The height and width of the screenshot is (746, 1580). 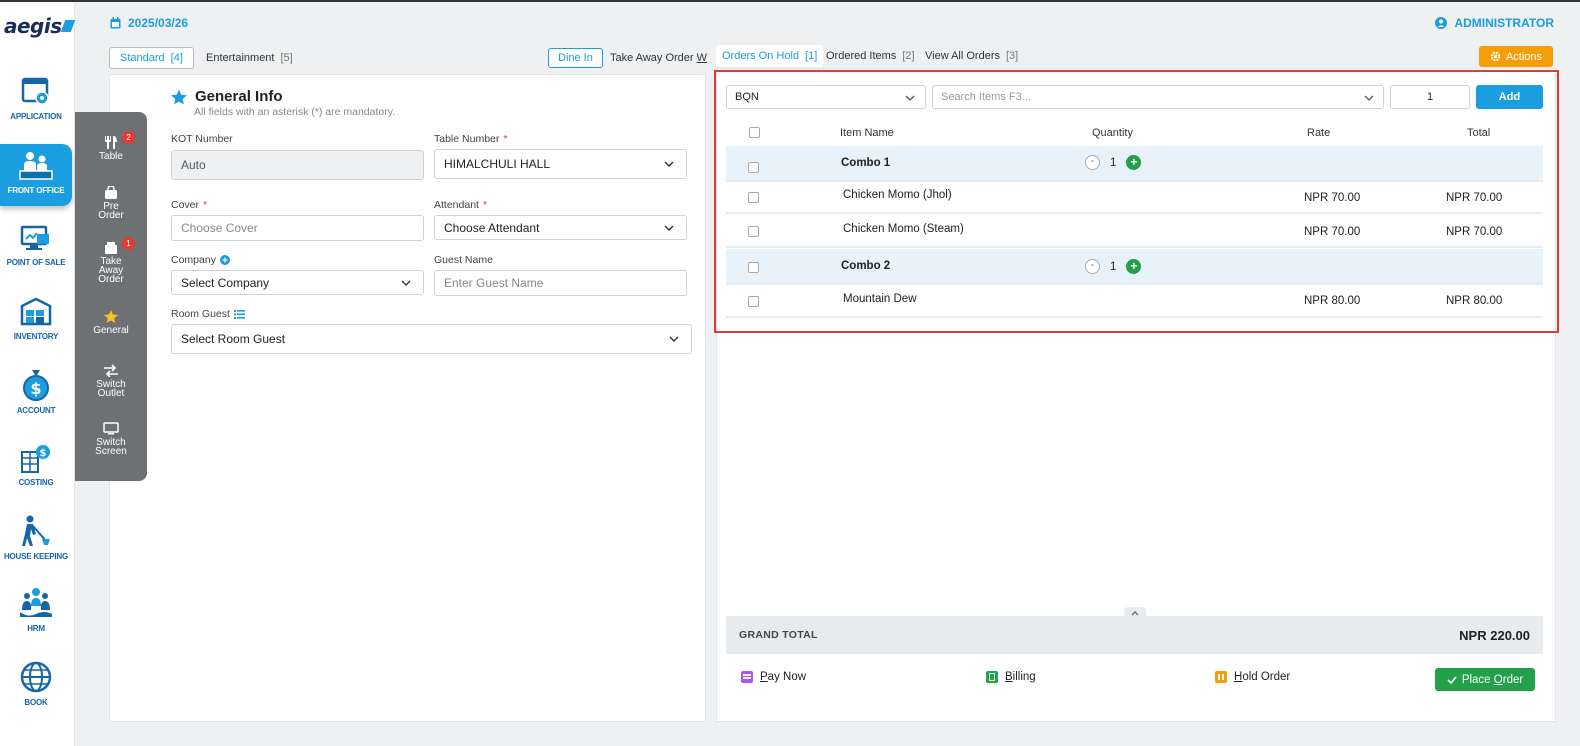 What do you see at coordinates (111, 203) in the screenshot?
I see `side-menu-pre-order: Pre Order` at bounding box center [111, 203].